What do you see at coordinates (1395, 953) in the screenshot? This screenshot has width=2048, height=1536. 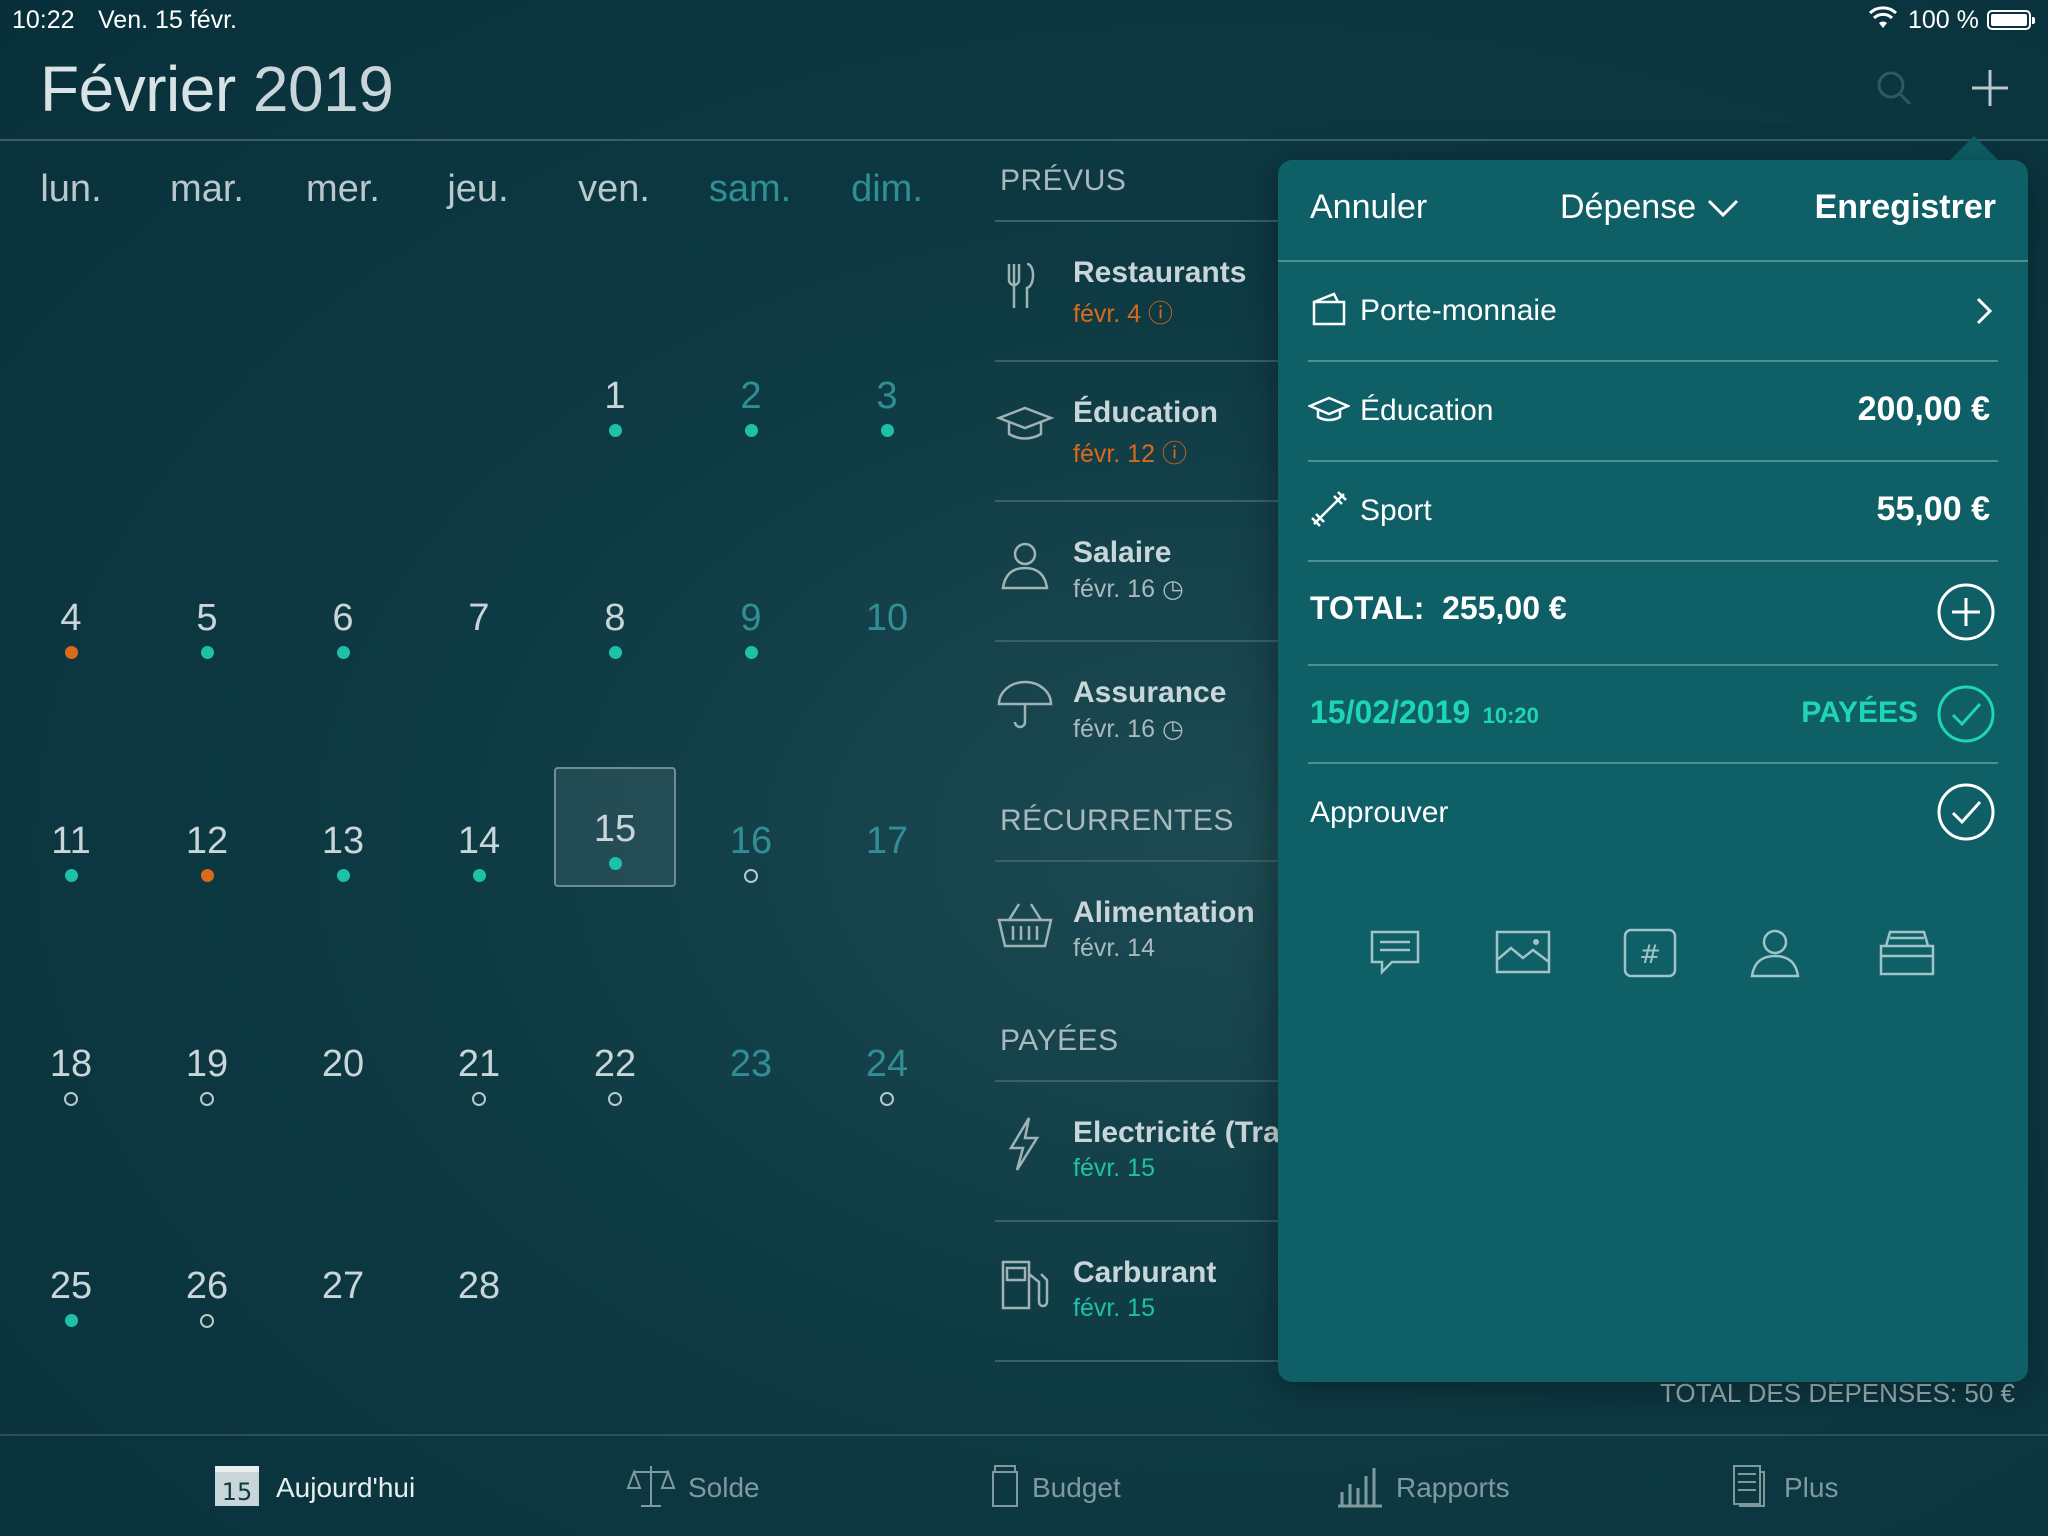 I see `comment-icon` at bounding box center [1395, 953].